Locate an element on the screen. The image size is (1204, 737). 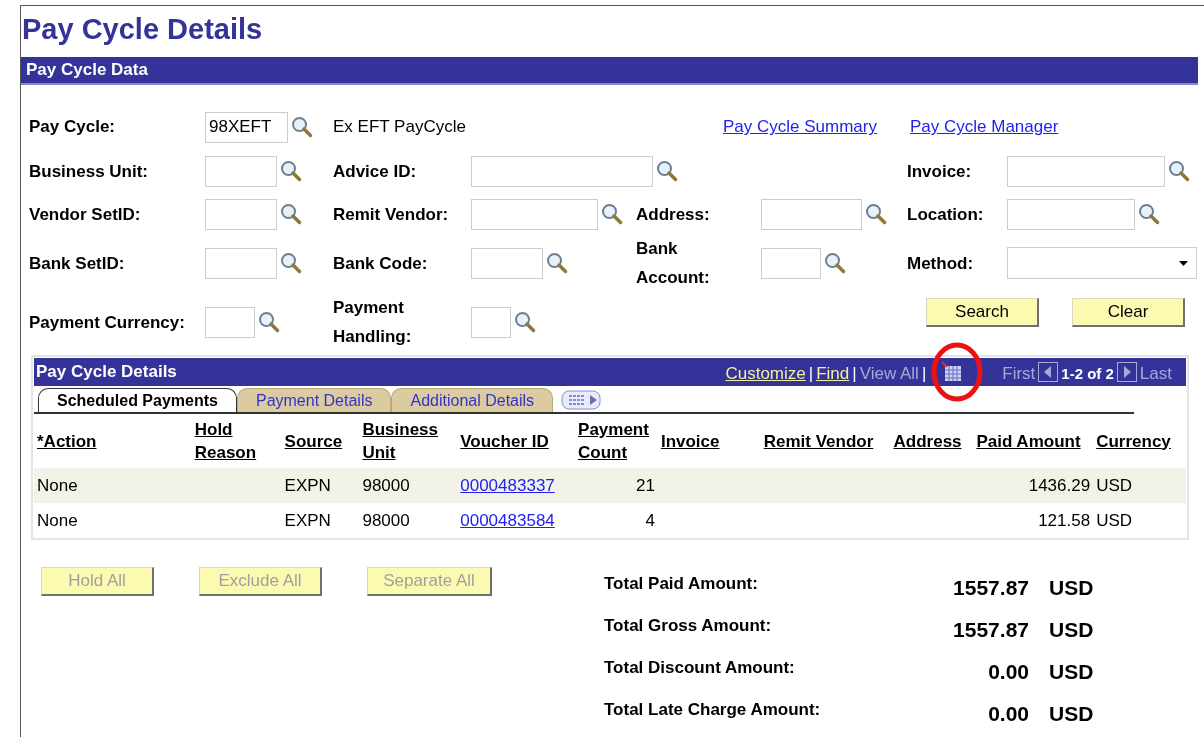
tab: Scheduled Payments is located at coordinates (137, 400).